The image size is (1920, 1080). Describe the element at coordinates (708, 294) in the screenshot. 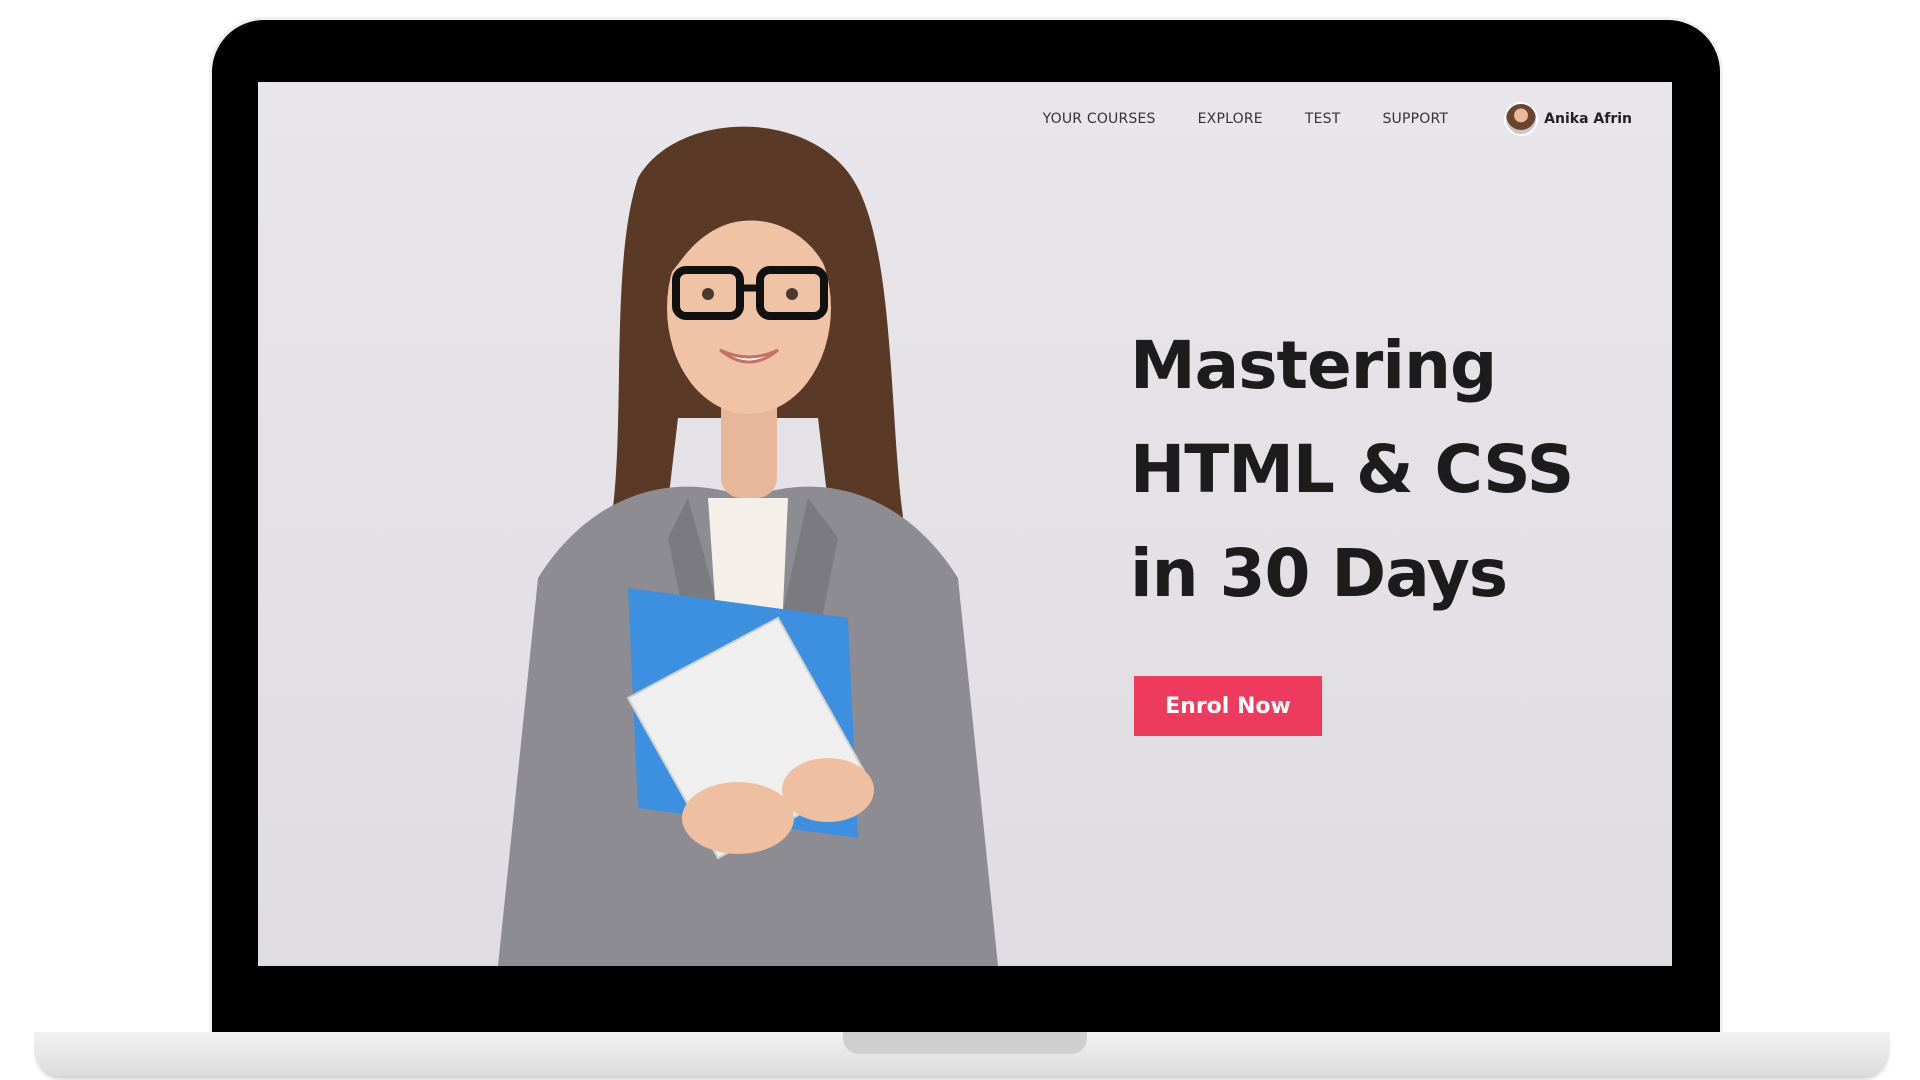

I see `left-eye` at that location.